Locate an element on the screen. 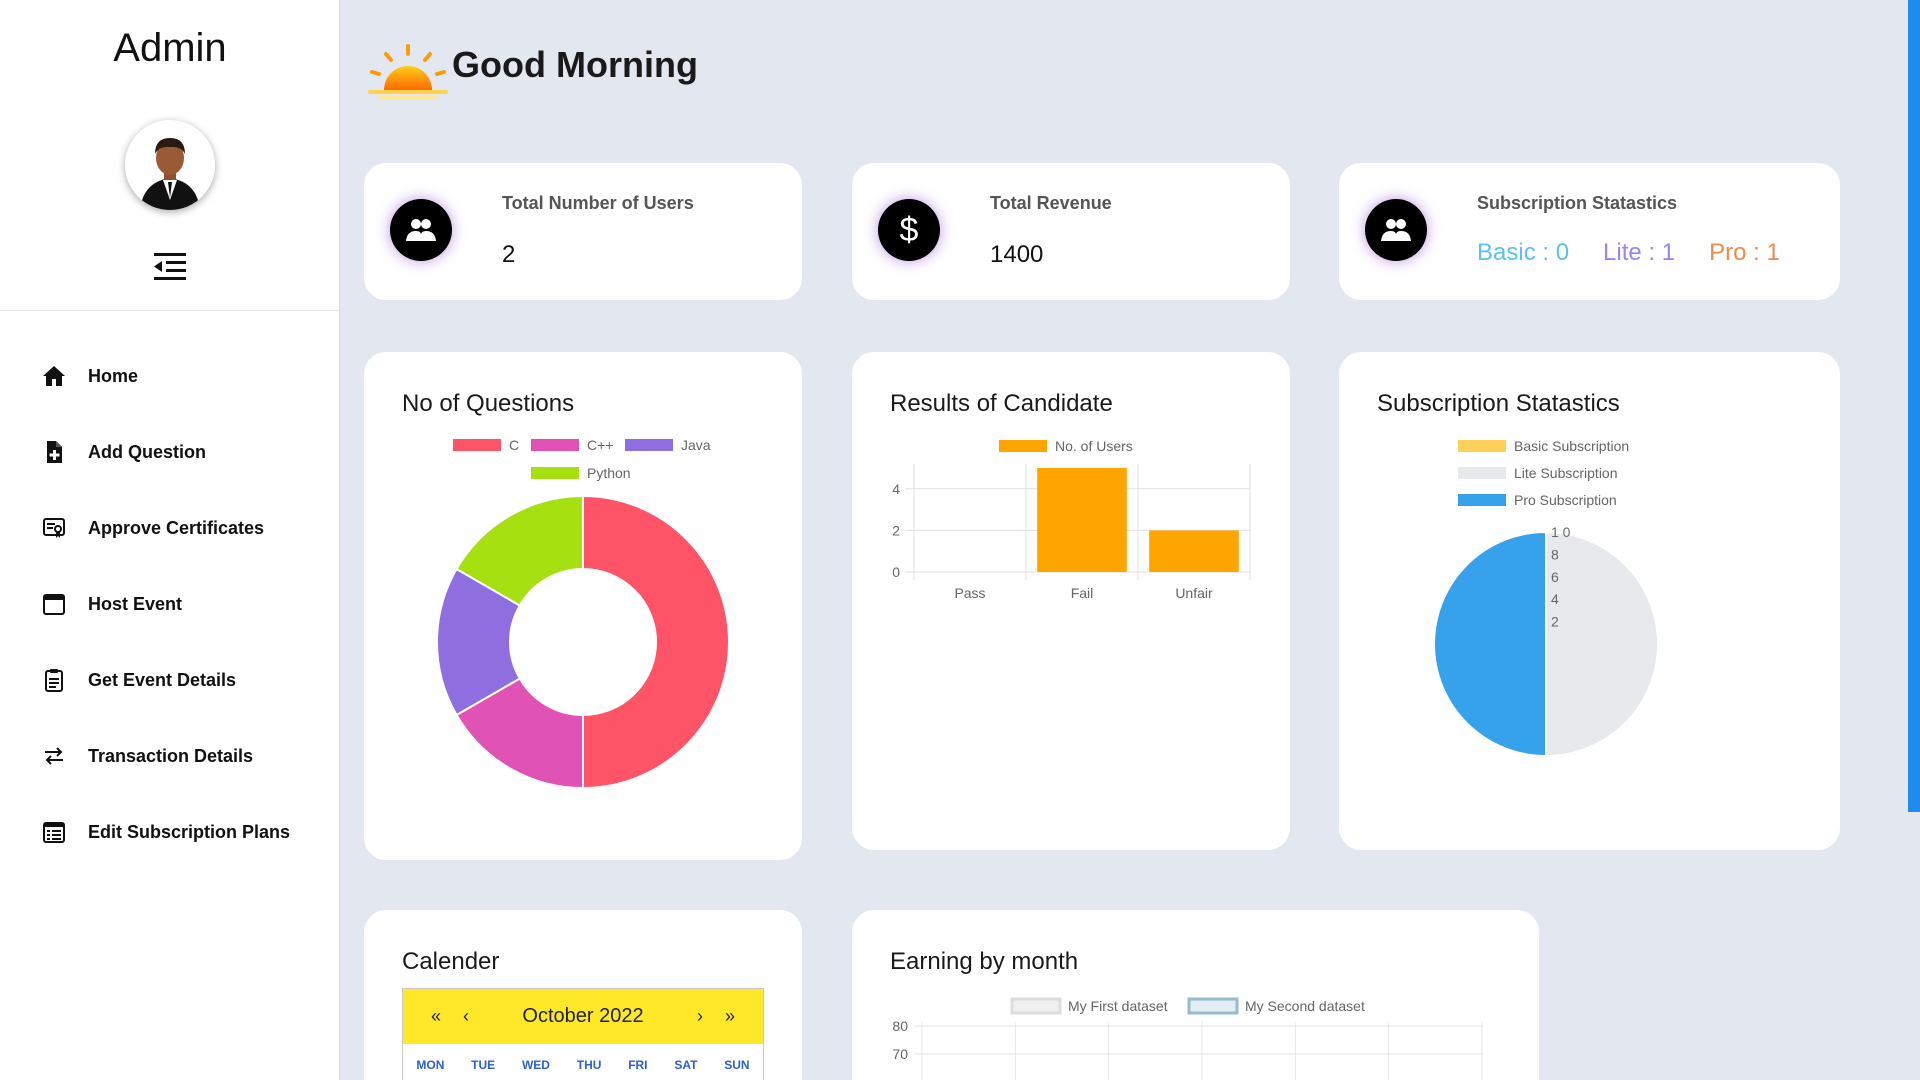 The image size is (1920, 1080). stat-value: 2 is located at coordinates (509, 254).